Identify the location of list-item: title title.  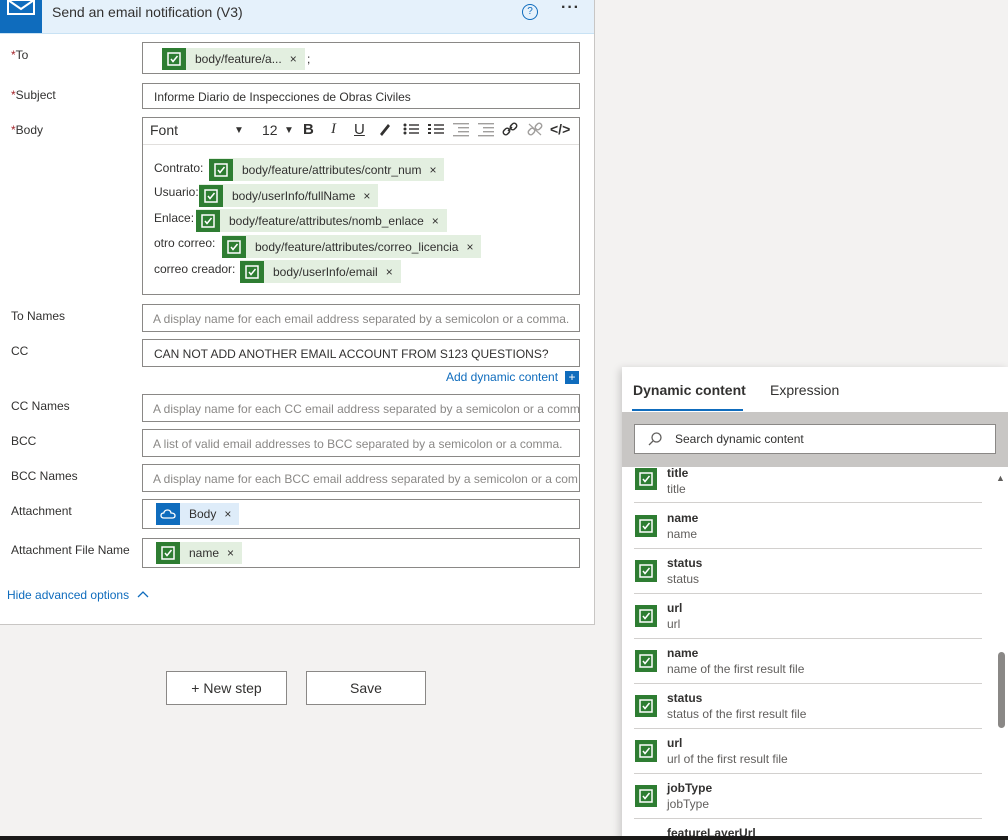
(808, 480).